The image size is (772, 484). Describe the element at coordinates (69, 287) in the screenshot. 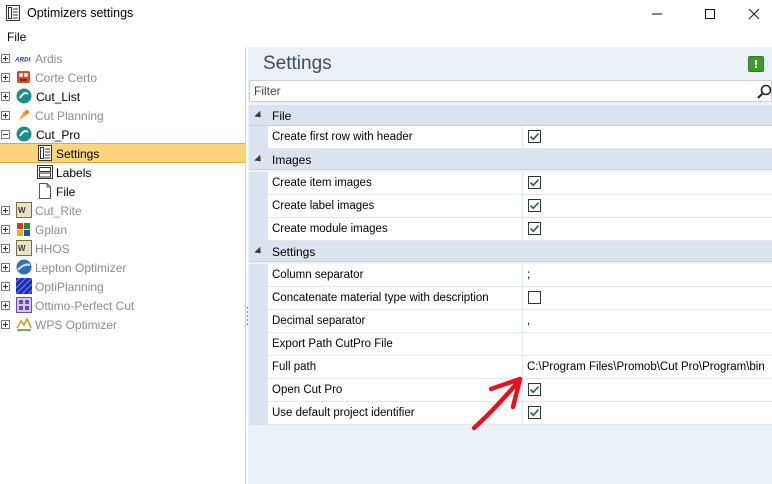

I see `tree-item-label: OptiPlanning` at that location.